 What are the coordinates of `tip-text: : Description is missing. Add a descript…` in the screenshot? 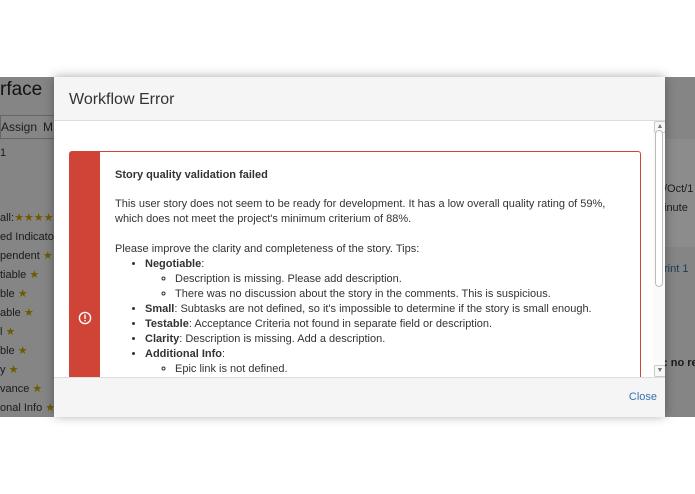 It's located at (282, 339).